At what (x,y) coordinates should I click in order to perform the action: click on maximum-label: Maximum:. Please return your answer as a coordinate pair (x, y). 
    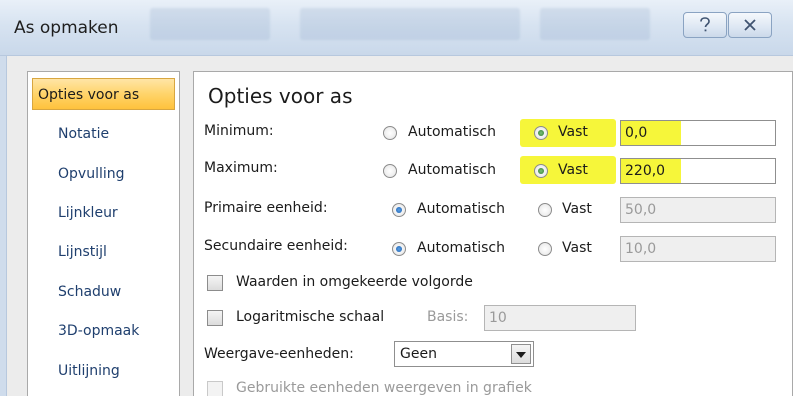
    Looking at the image, I should click on (241, 168).